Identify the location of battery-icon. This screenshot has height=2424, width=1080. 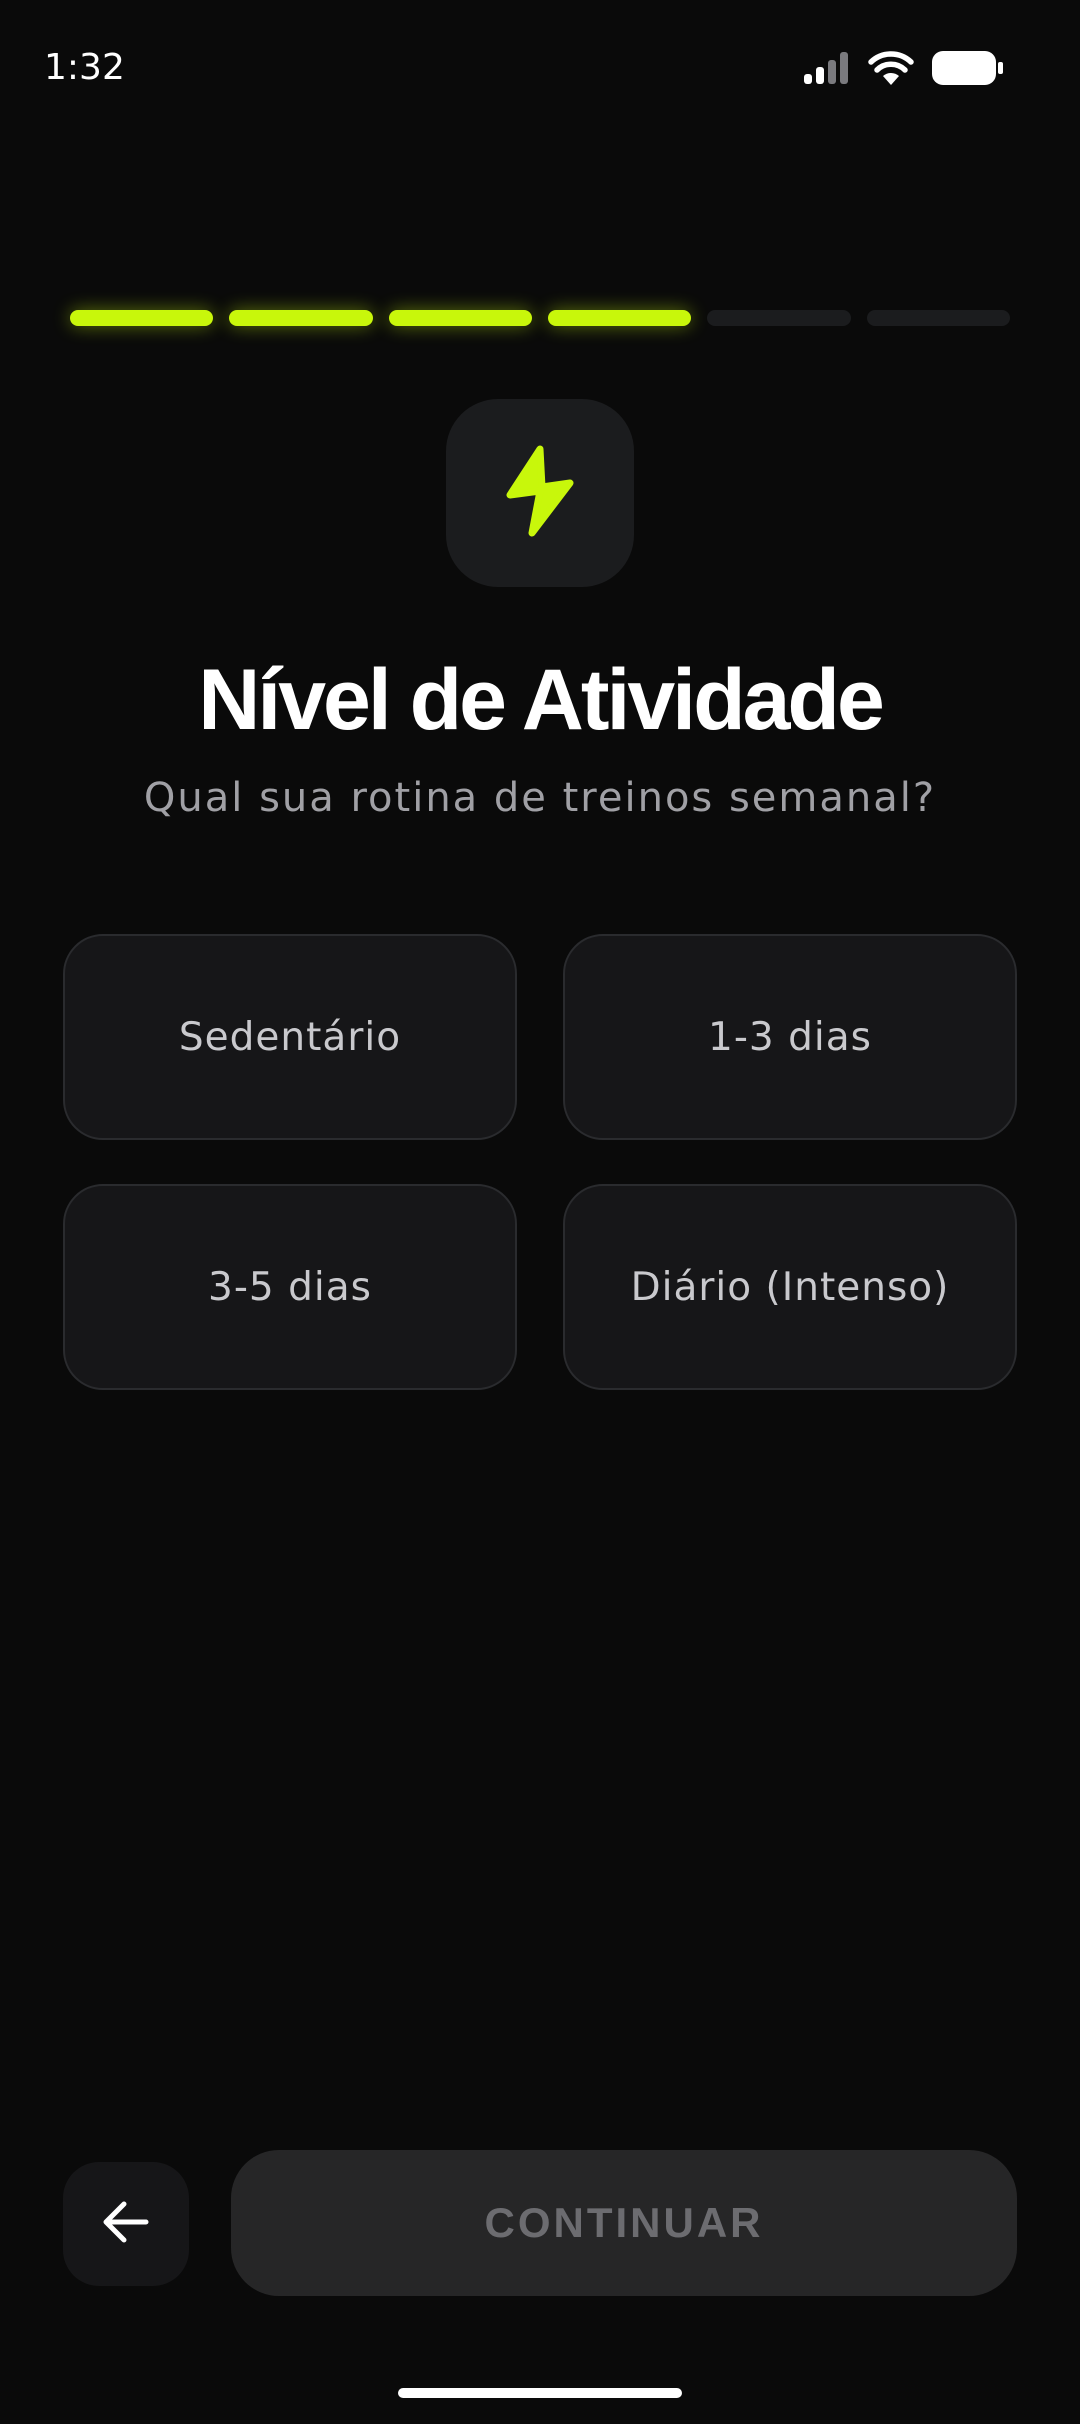
(968, 70).